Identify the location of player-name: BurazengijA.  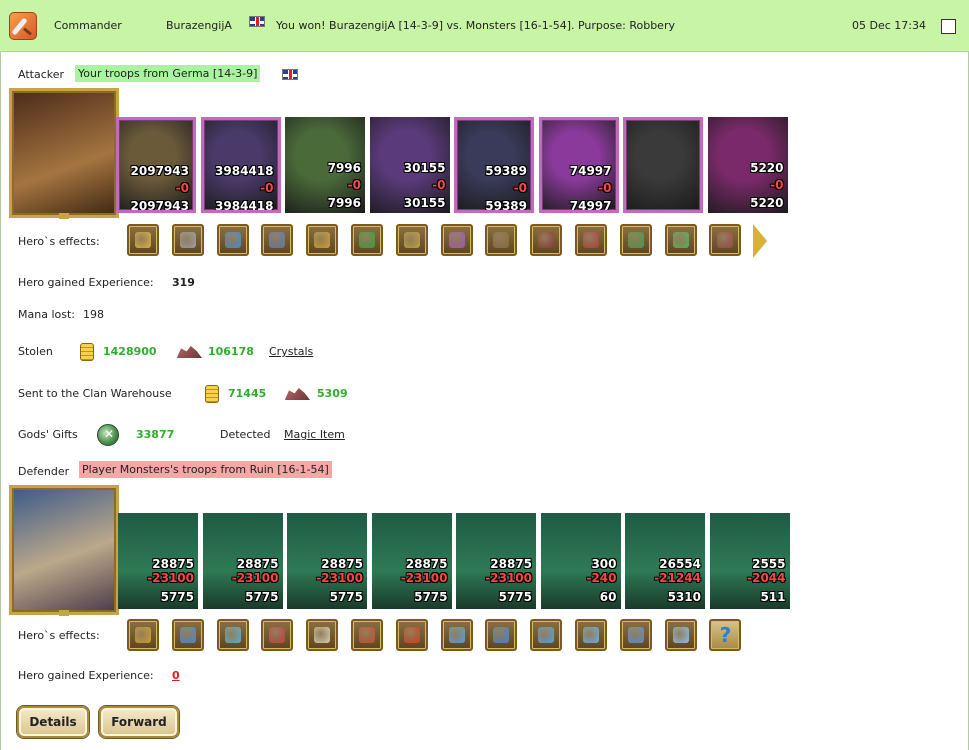
(199, 25).